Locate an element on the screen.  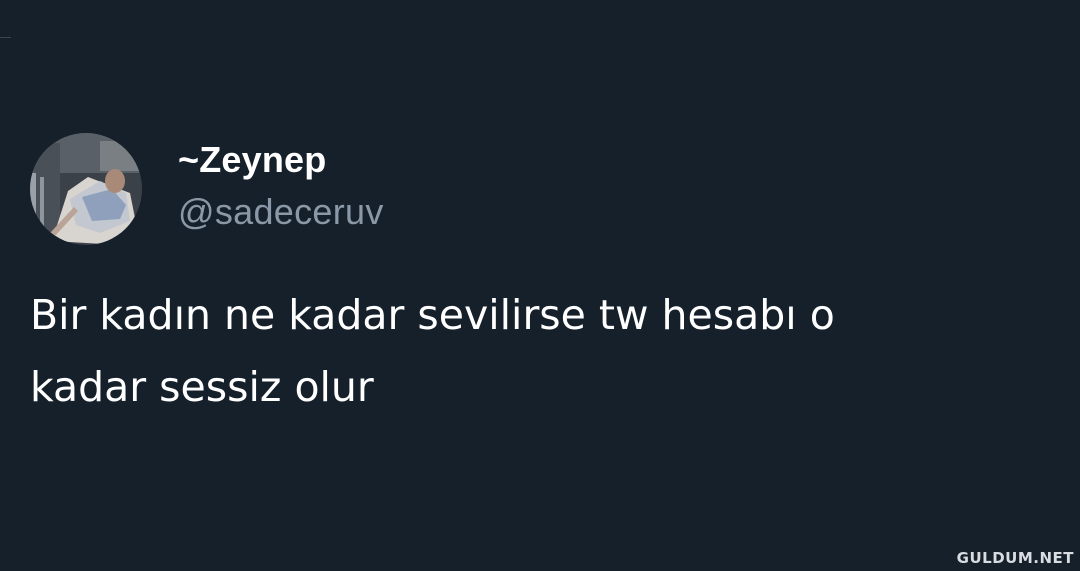
display-name: ~Zeynep is located at coordinates (281, 160).